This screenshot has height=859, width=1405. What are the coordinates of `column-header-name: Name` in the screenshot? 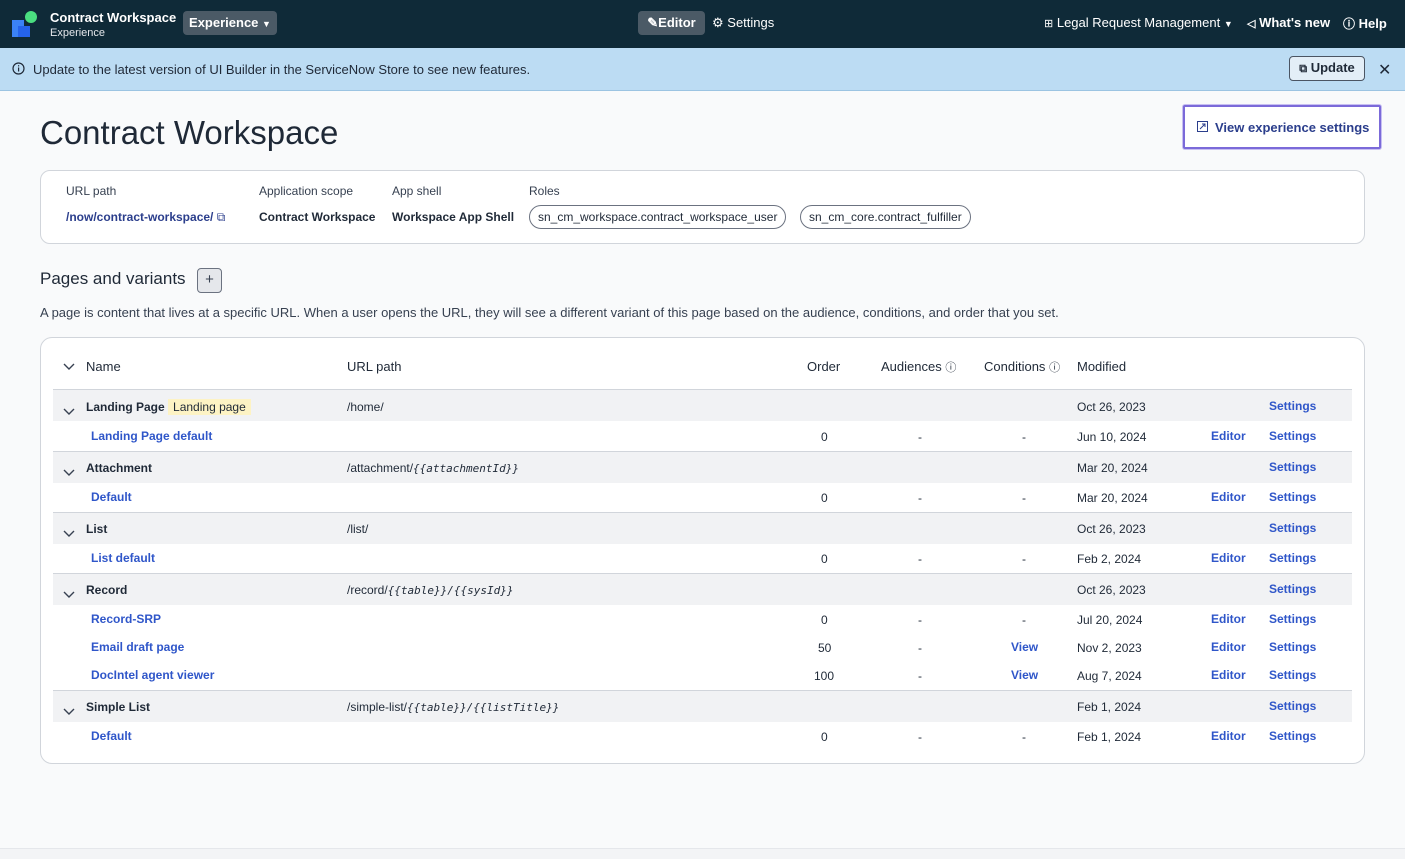 It's located at (103, 366).